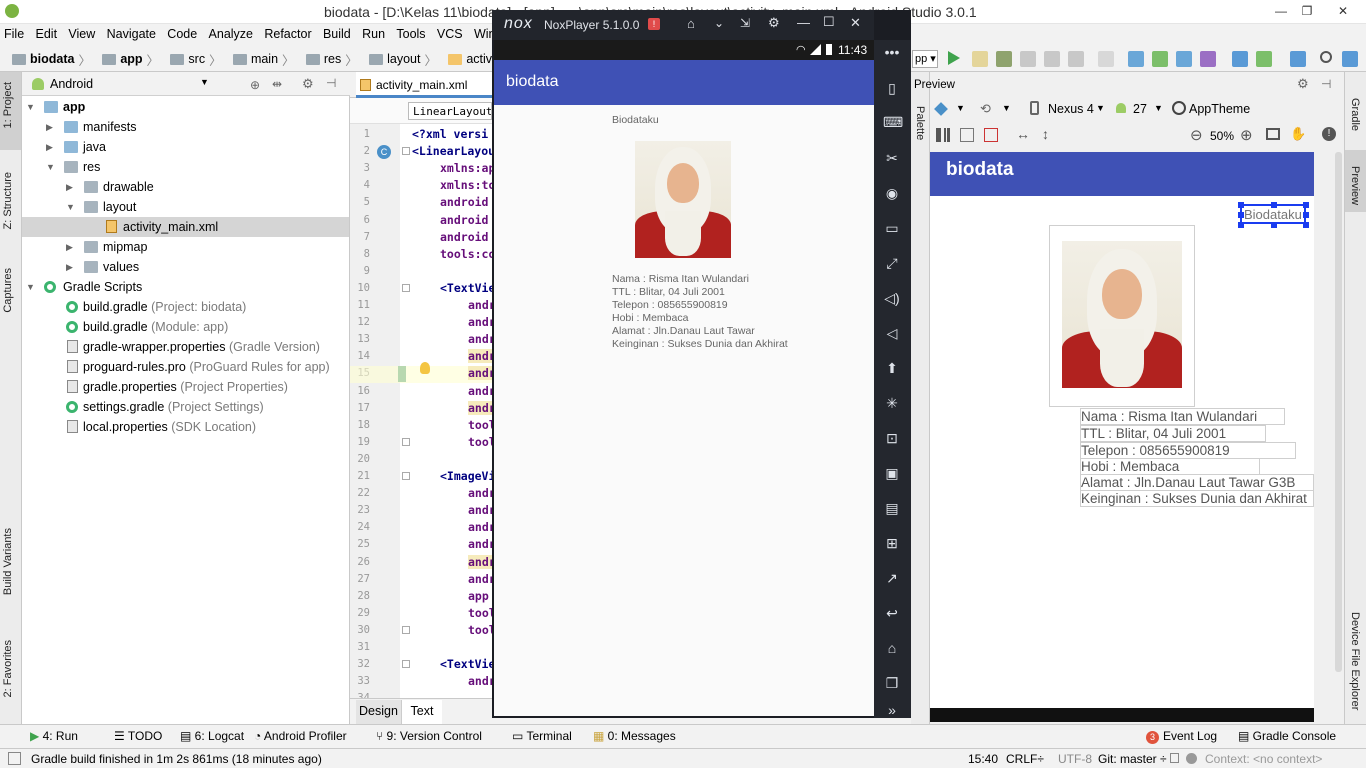 This screenshot has width=1366, height=768. I want to click on zoom-out-icon: ⊖, so click(1196, 135).